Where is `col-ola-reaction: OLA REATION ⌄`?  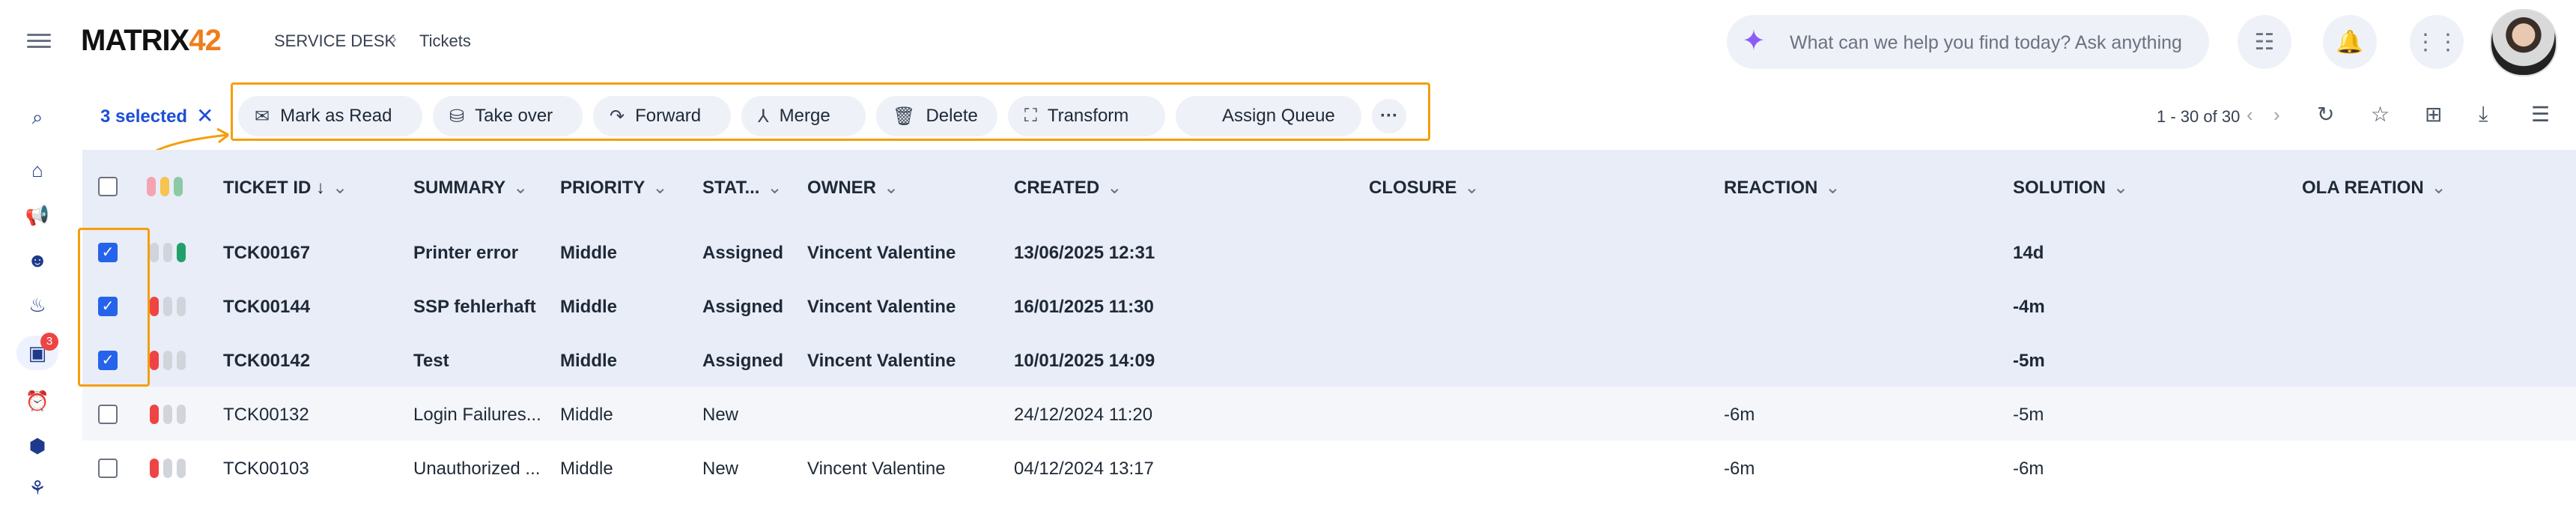 col-ola-reaction: OLA REATION ⌄ is located at coordinates (2374, 188).